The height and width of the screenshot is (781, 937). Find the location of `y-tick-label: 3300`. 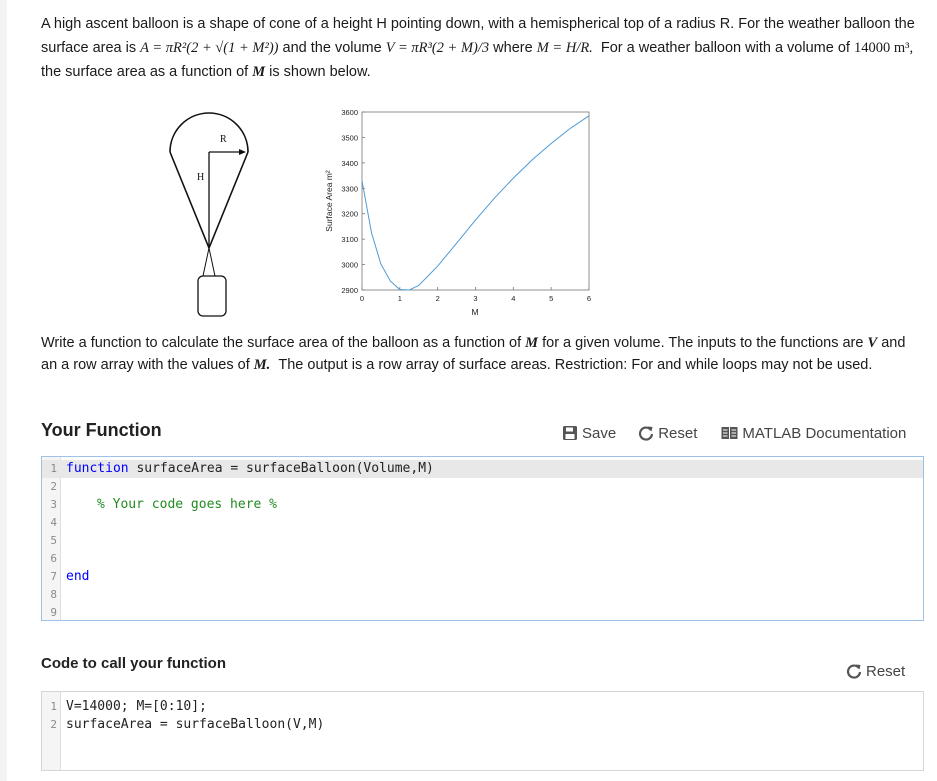

y-tick-label: 3300 is located at coordinates (349, 188).